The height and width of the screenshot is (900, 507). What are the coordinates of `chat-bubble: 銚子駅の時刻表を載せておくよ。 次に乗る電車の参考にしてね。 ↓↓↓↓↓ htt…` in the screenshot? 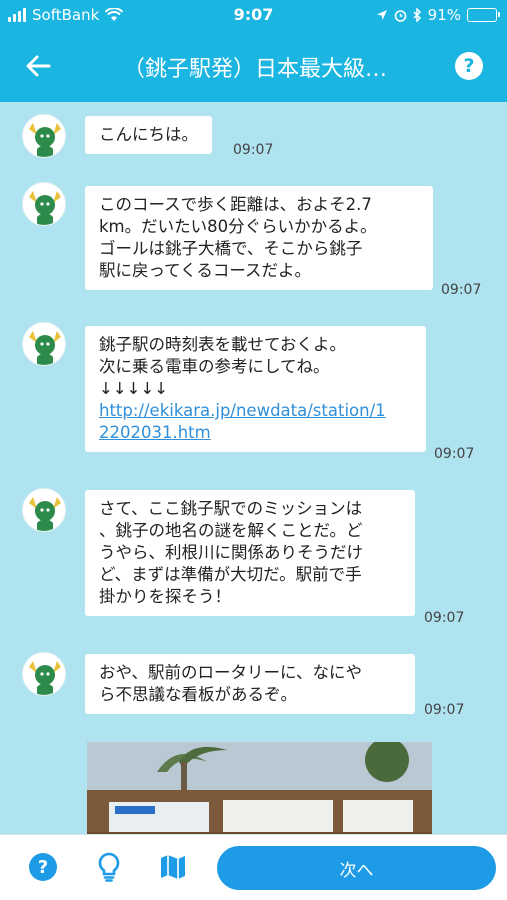 It's located at (255, 389).